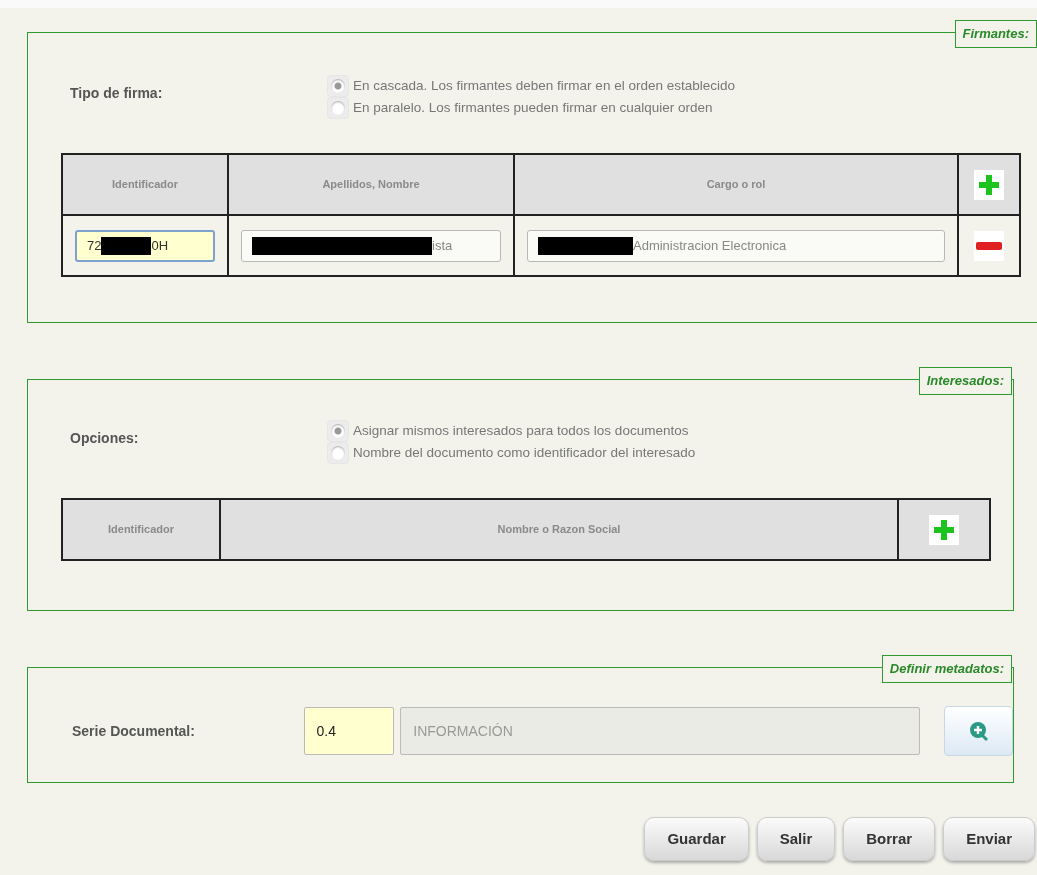 Image resolution: width=1037 pixels, height=875 pixels. I want to click on zoom-in-icon, so click(978, 731).